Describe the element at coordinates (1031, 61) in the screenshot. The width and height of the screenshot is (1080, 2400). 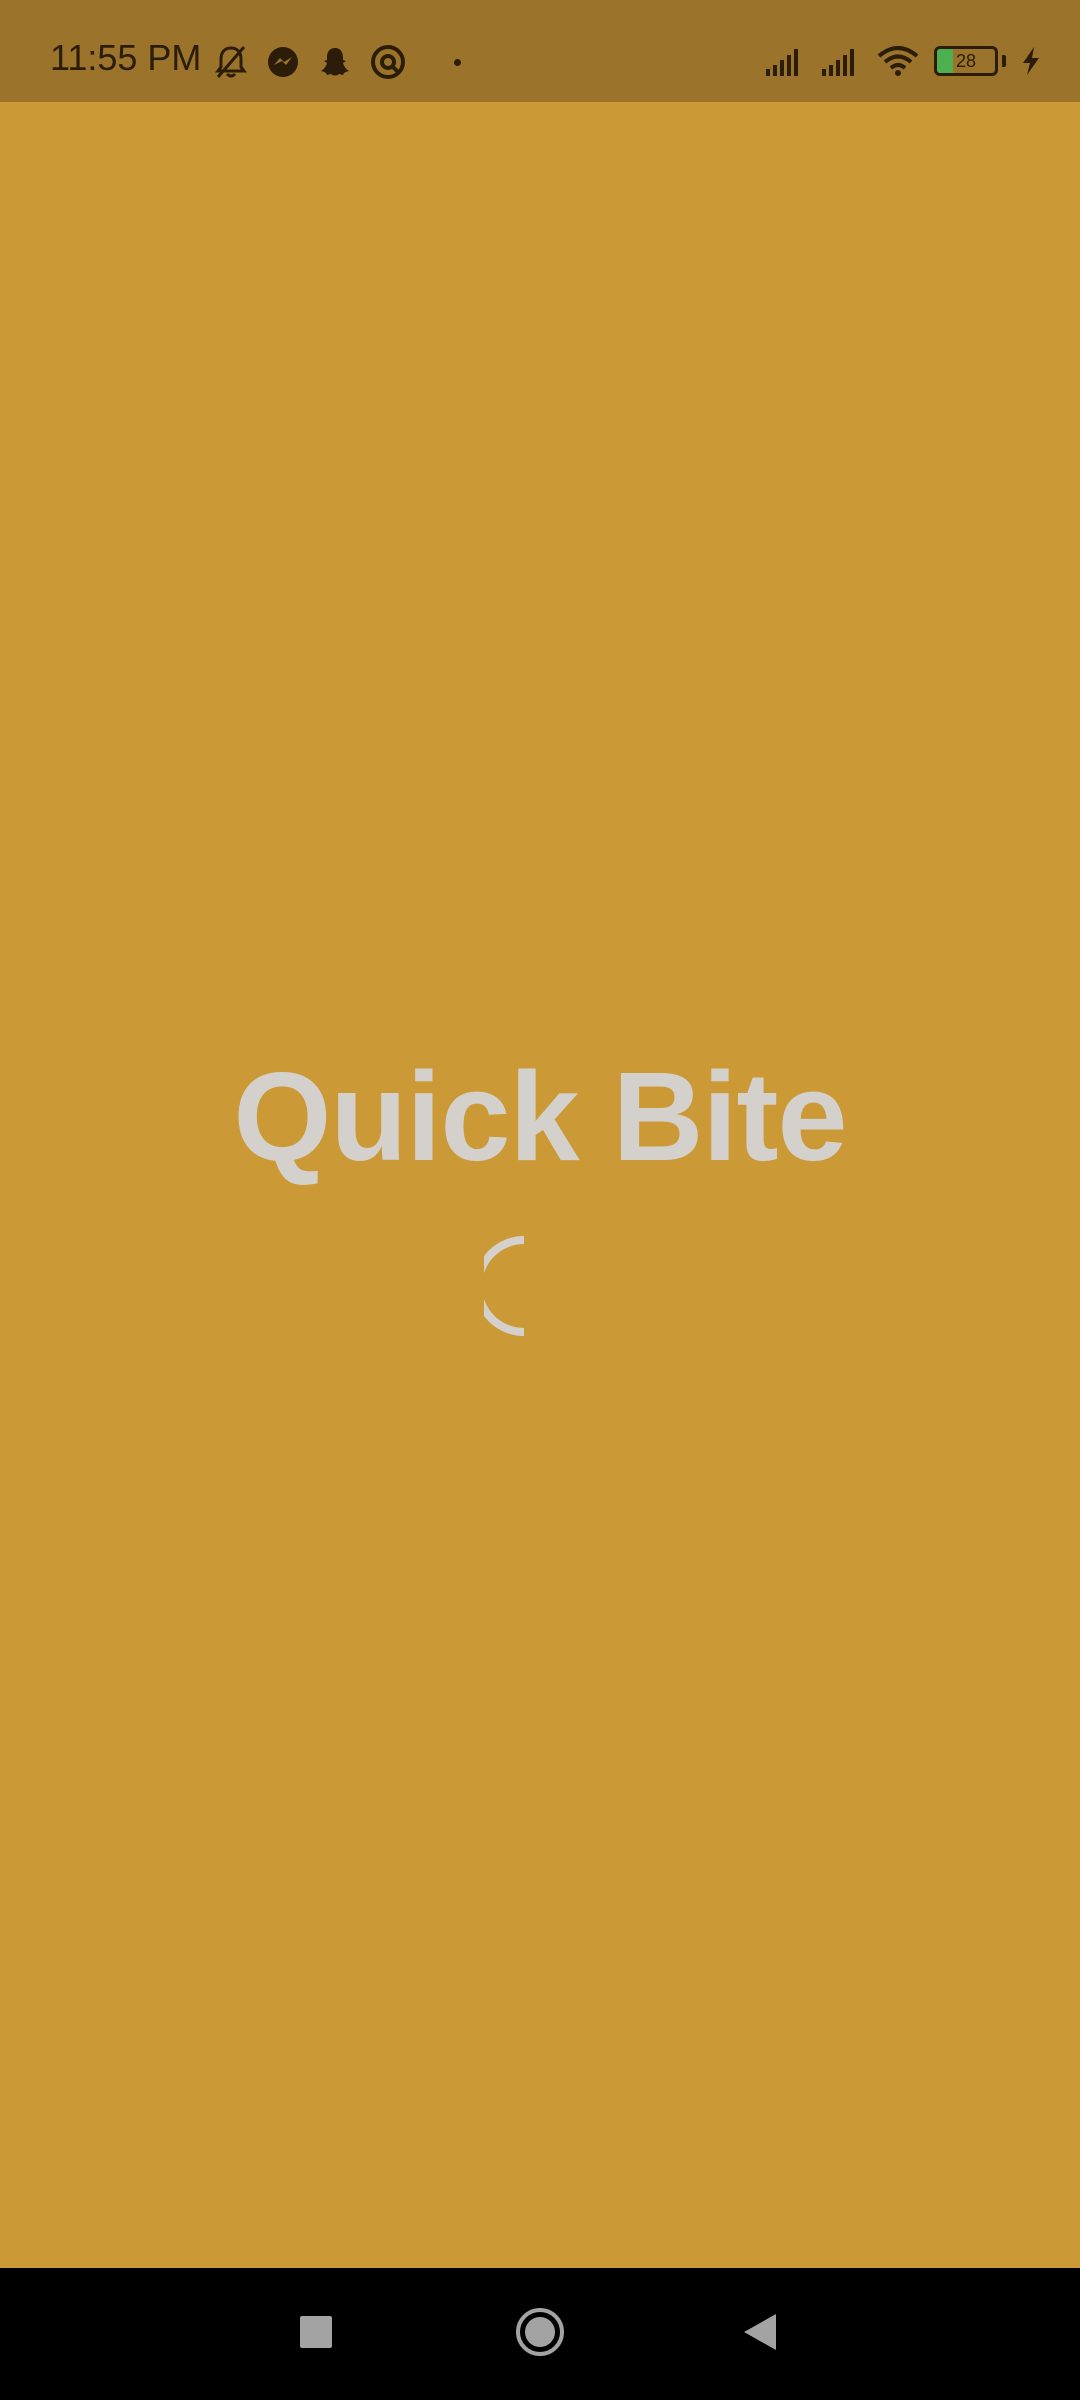
I see `charging-icon` at that location.